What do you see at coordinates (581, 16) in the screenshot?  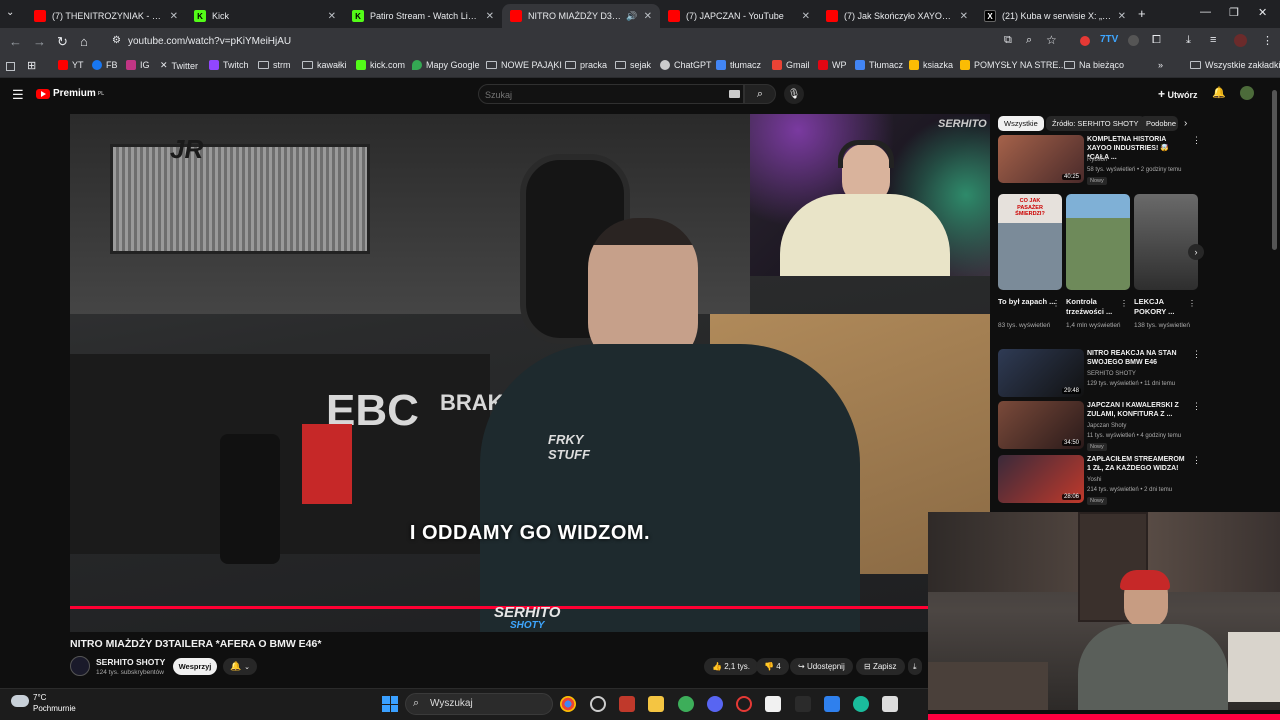 I see `browser-tab-4-active: NITRO MIAŻDŻY D3TAILERA 🔊 ✕` at bounding box center [581, 16].